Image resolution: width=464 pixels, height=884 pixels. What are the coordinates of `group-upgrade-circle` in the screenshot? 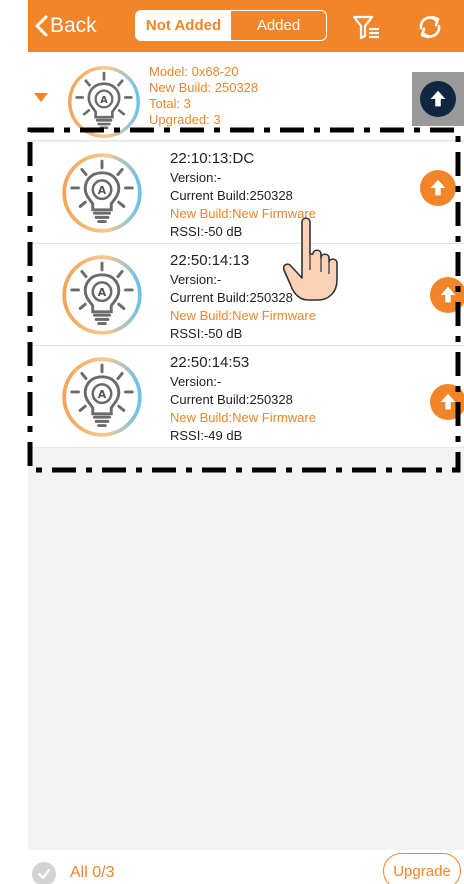 It's located at (438, 99).